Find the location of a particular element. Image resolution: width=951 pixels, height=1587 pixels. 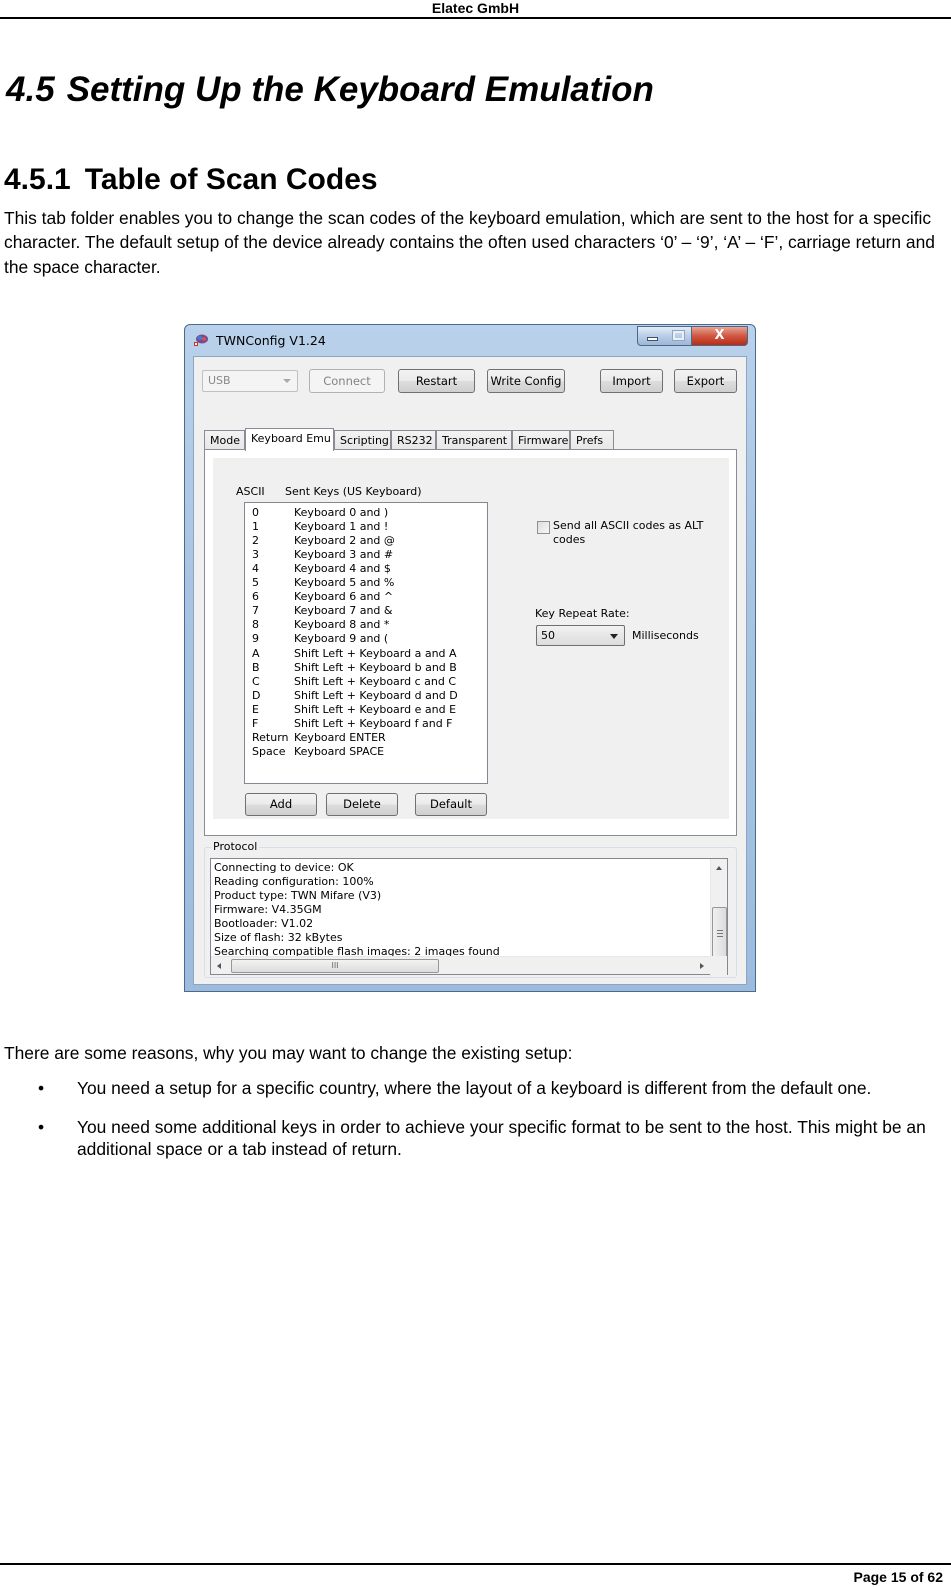

sent-keys-cell: Shift Left + Keyboard f and F is located at coordinates (373, 723).